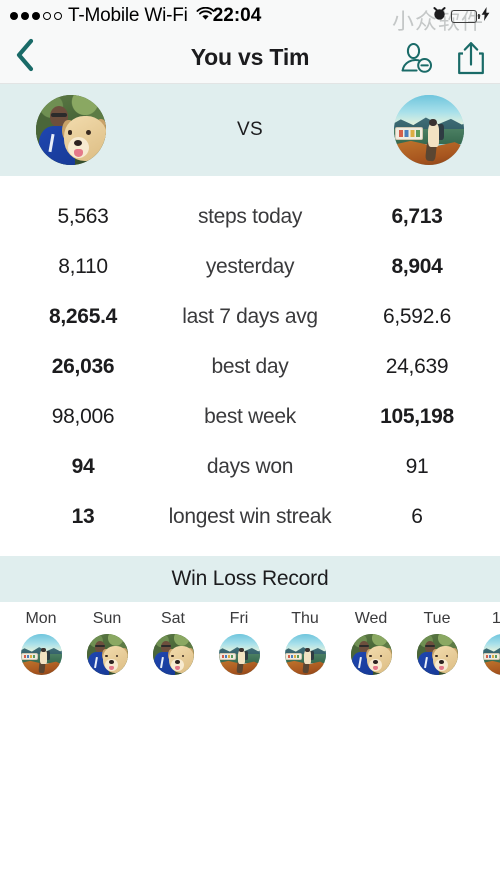 The width and height of the screenshot is (500, 889). I want to click on day-label: Thu, so click(305, 618).